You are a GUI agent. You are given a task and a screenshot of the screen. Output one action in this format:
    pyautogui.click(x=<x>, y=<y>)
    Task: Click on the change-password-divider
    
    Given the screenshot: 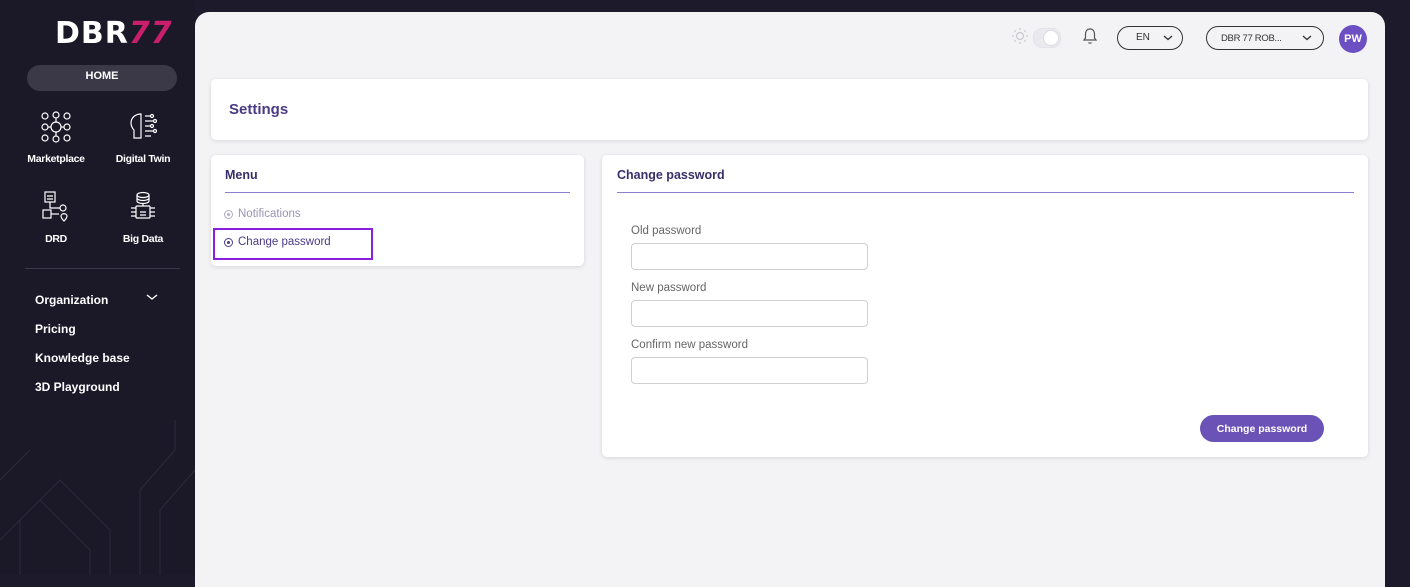 What is the action you would take?
    pyautogui.click(x=985, y=192)
    